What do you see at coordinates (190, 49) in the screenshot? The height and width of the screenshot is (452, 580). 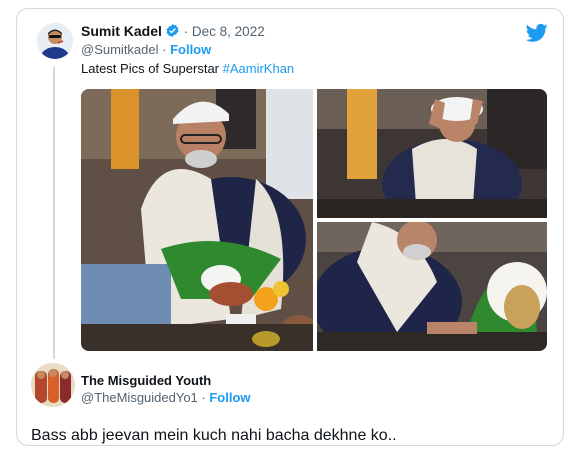 I see `follow-author-button: Follow` at bounding box center [190, 49].